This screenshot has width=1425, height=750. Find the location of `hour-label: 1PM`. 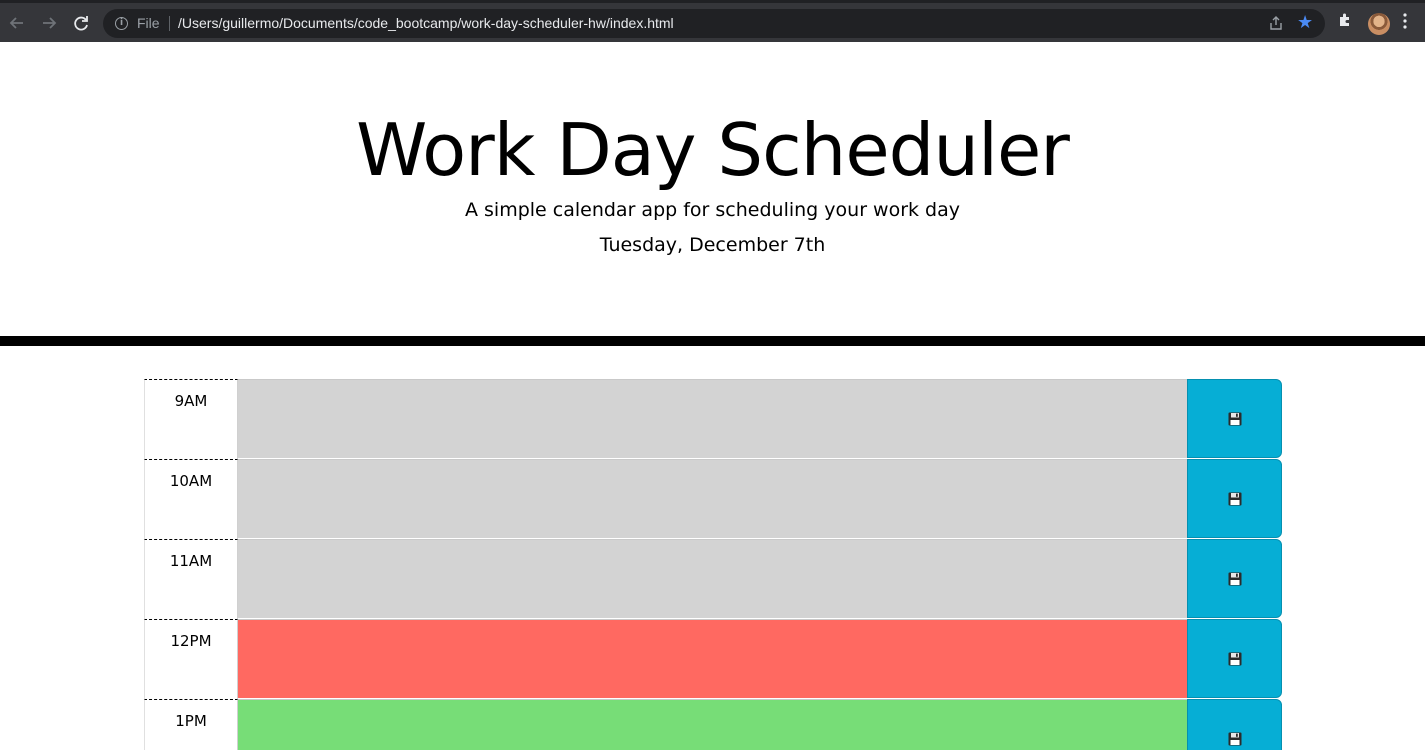

hour-label: 1PM is located at coordinates (191, 724).